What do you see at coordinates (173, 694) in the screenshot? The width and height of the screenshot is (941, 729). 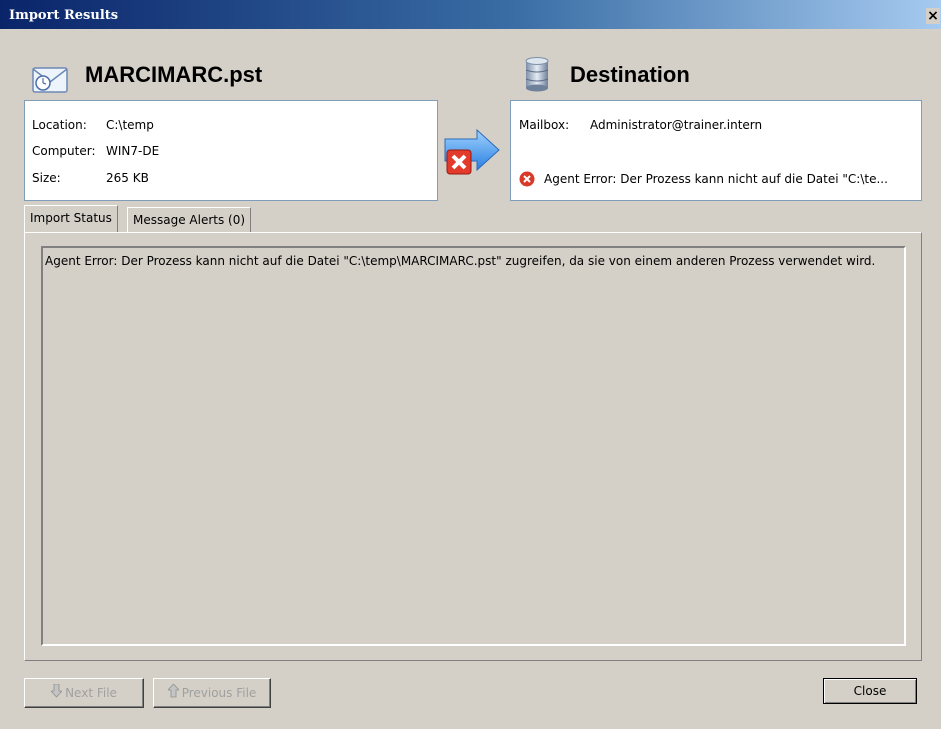 I see `arrow-up-icon` at bounding box center [173, 694].